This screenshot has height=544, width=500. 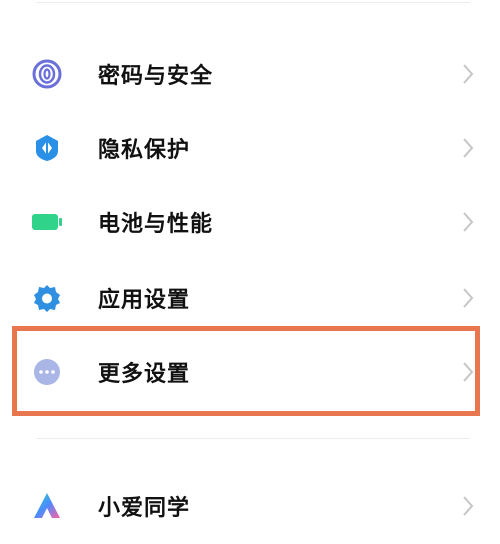 I want to click on settings-item-label: 小爱同学, so click(x=144, y=508).